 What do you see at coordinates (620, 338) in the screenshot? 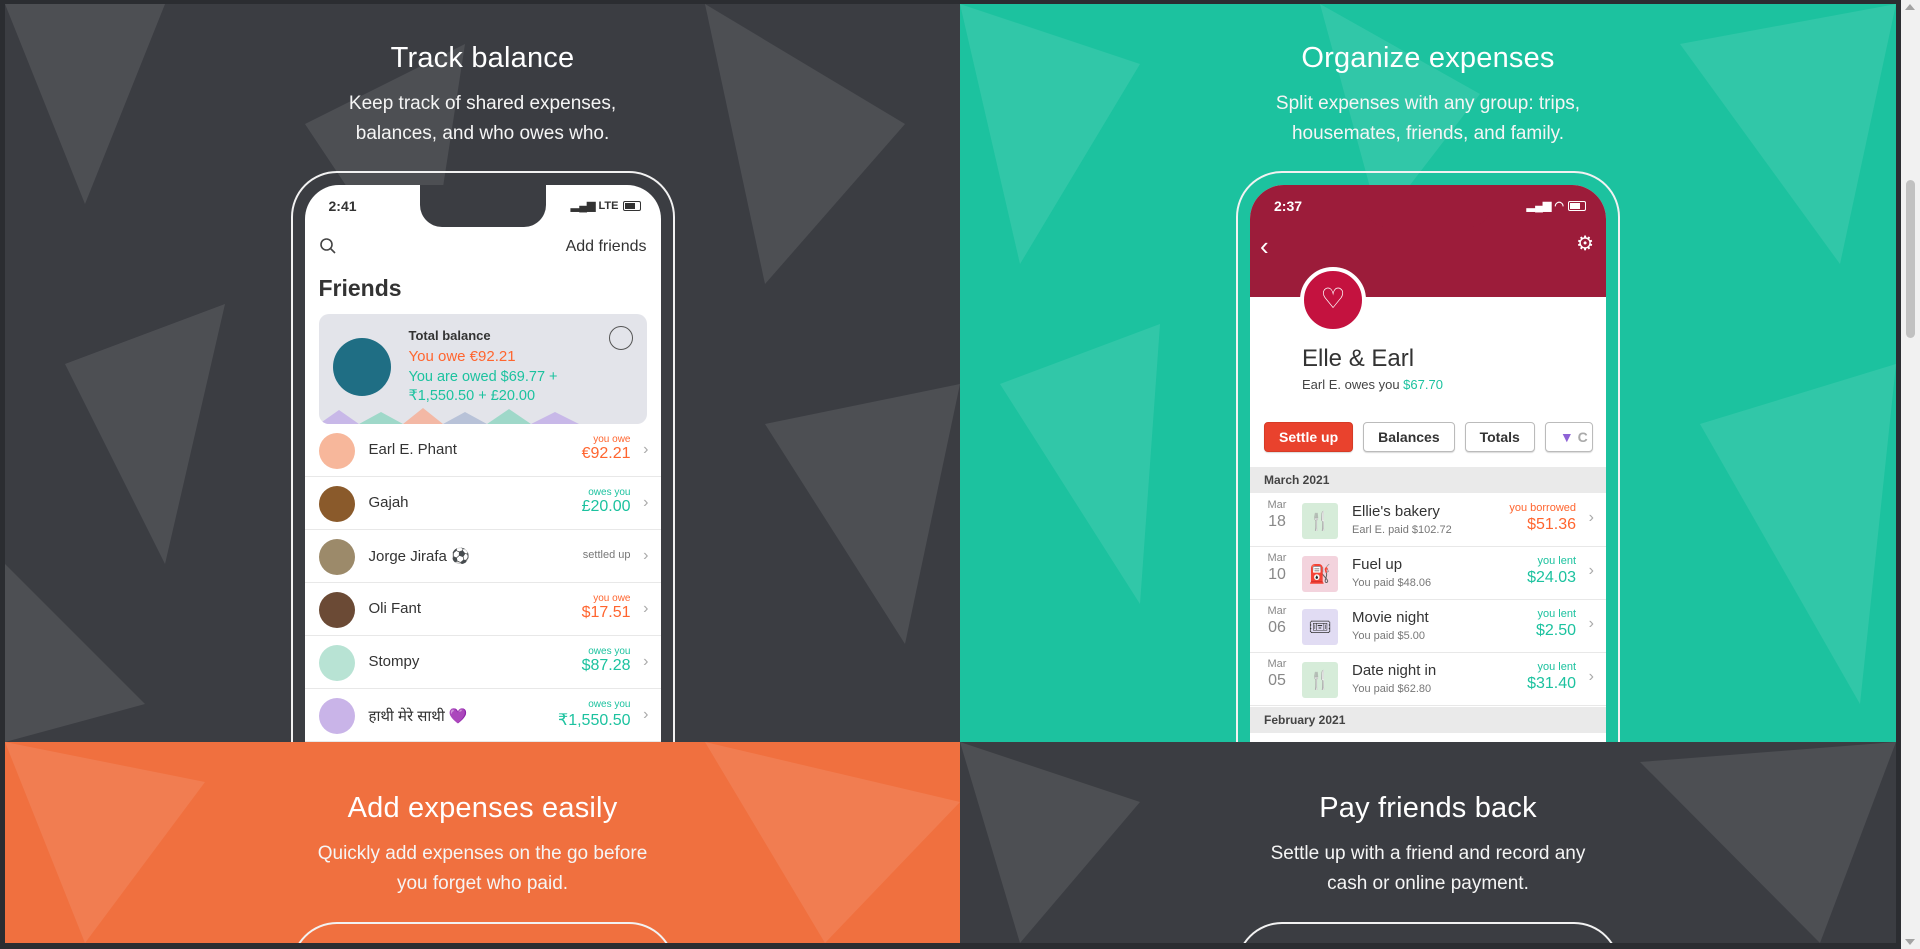
I see `filter-icon` at bounding box center [620, 338].